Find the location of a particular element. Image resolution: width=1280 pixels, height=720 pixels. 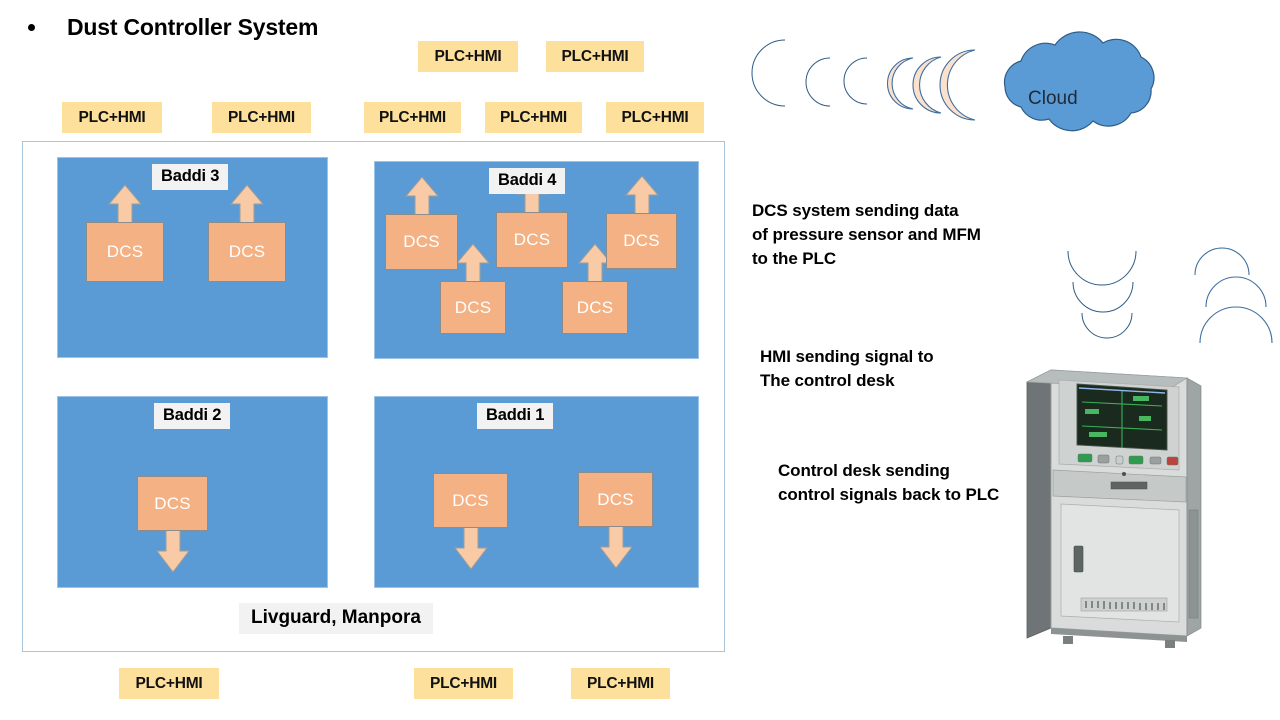

cabinet-drawer-led is located at coordinates (1124, 474).